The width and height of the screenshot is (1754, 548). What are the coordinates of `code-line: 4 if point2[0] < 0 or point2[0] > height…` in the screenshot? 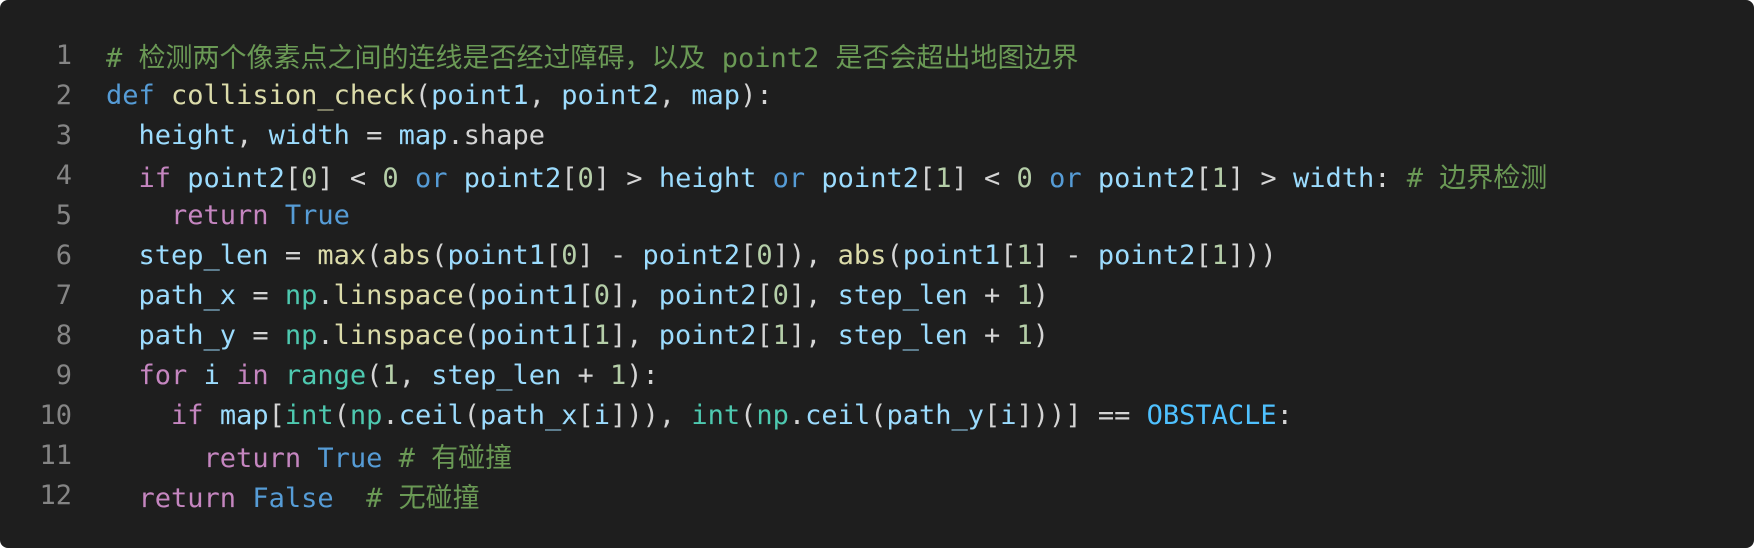 It's located at (877, 175).